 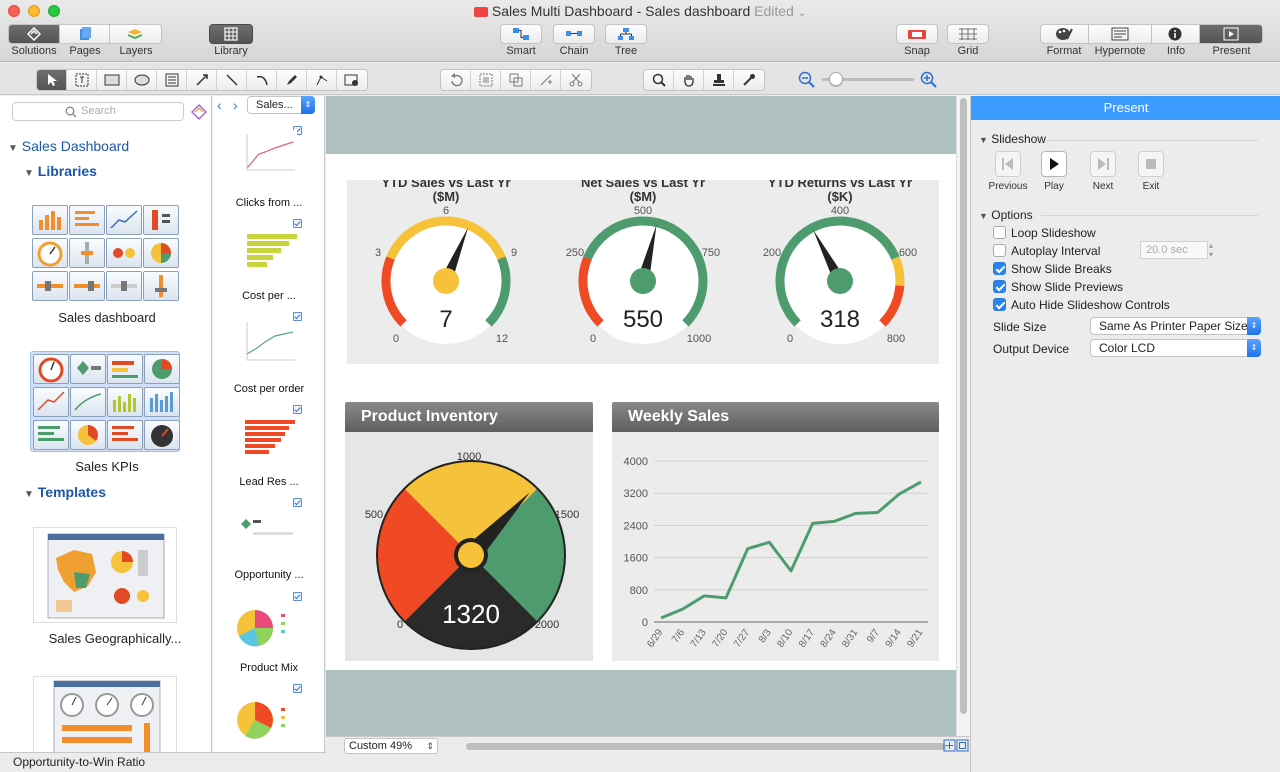 What do you see at coordinates (262, 80) in the screenshot?
I see `arc-tool` at bounding box center [262, 80].